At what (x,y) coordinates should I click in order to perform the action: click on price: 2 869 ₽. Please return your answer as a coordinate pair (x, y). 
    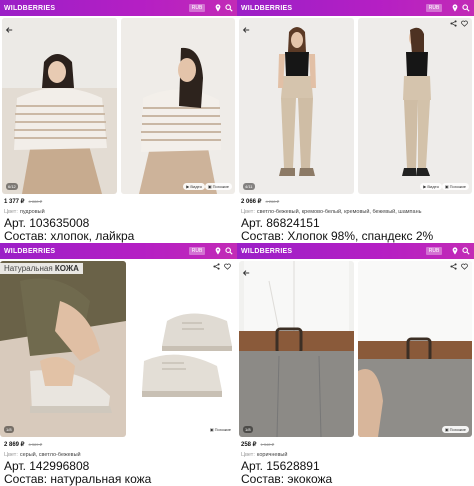
    Looking at the image, I should click on (14, 445).